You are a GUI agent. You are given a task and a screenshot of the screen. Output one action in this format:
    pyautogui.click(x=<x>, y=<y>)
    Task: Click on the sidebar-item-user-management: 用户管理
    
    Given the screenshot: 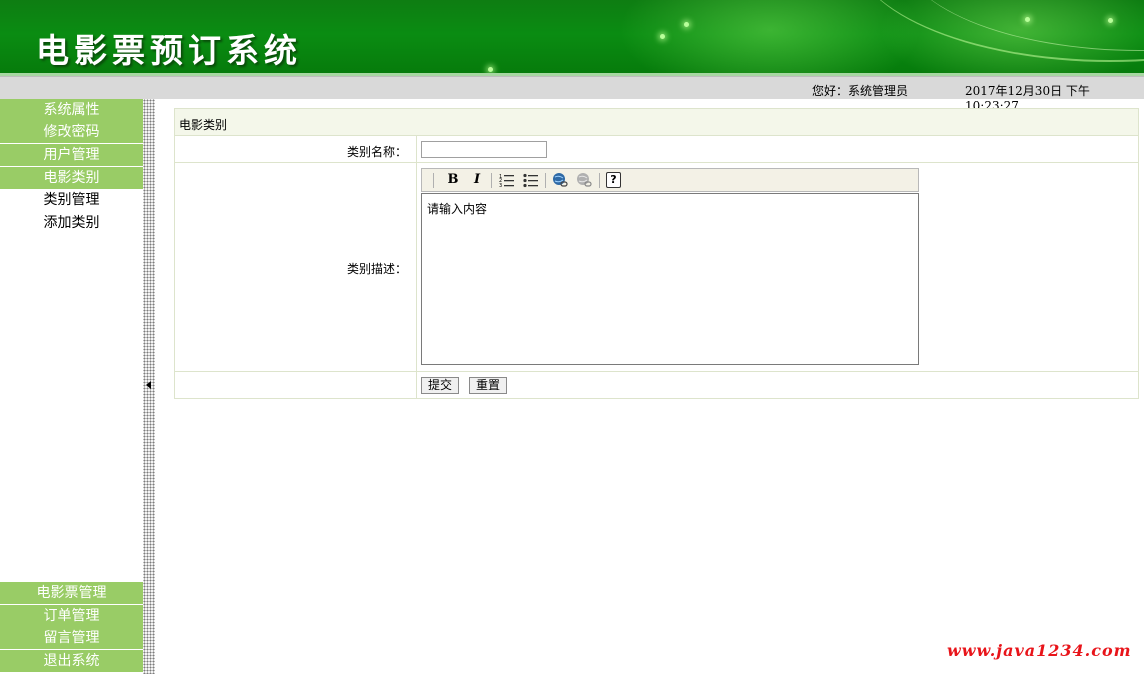 What is the action you would take?
    pyautogui.click(x=71, y=155)
    